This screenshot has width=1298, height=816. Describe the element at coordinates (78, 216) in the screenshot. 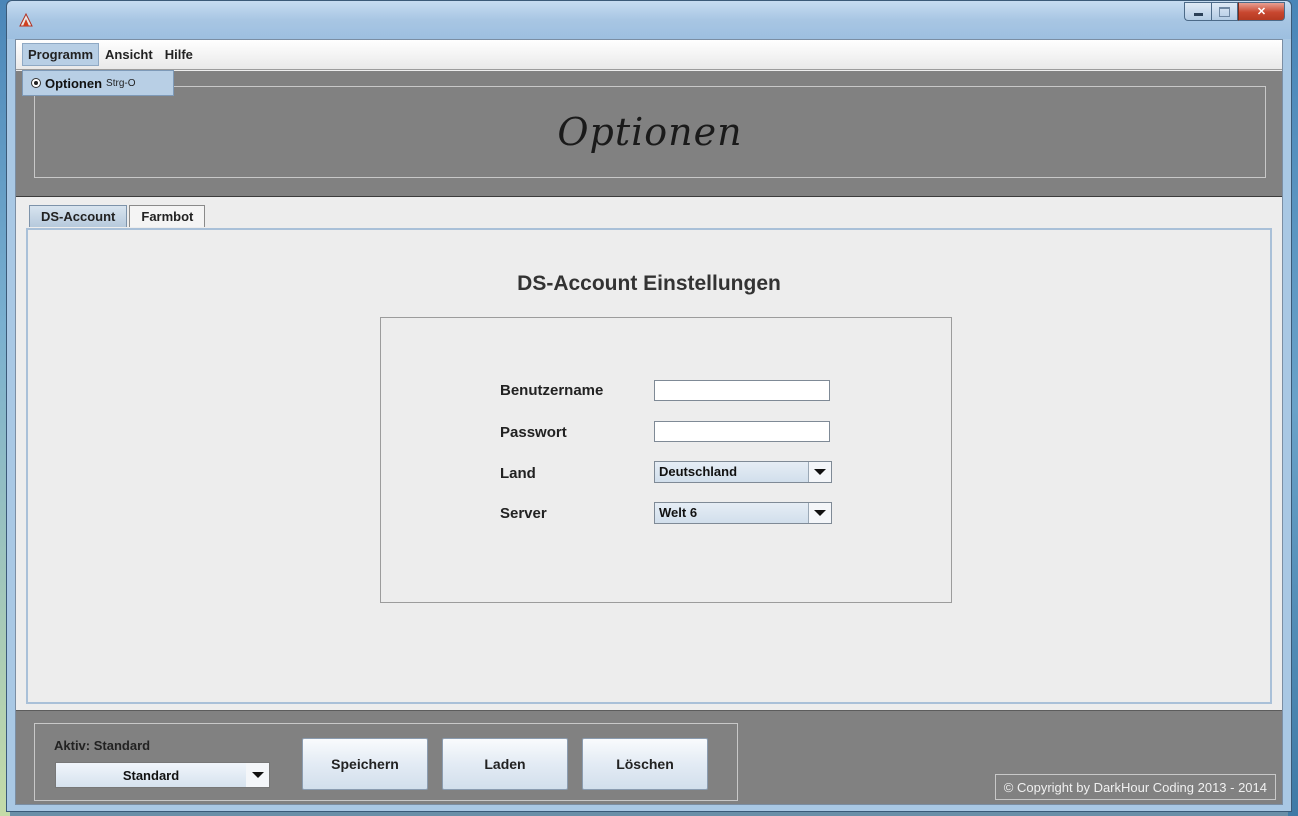

I see `tab-ds-account: DS-Account` at that location.